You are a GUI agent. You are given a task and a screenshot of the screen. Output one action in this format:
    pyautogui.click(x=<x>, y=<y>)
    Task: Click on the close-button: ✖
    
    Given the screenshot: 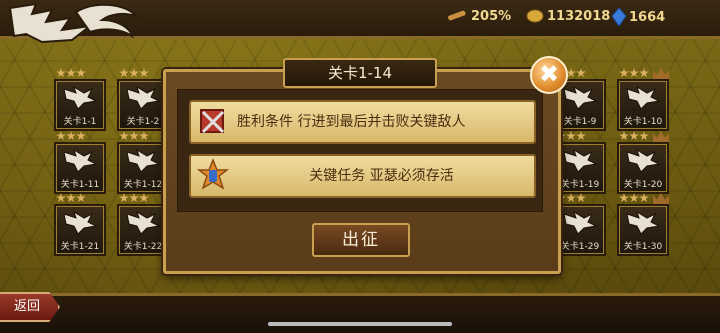 What is the action you would take?
    pyautogui.click(x=549, y=75)
    